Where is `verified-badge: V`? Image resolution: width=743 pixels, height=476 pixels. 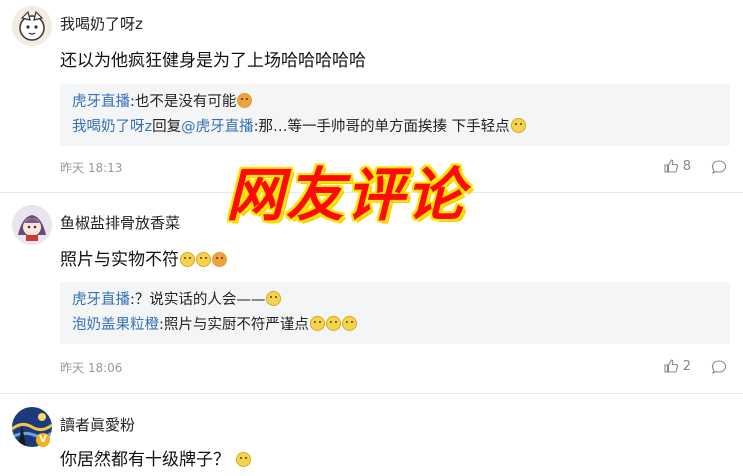 verified-badge: V is located at coordinates (43, 440).